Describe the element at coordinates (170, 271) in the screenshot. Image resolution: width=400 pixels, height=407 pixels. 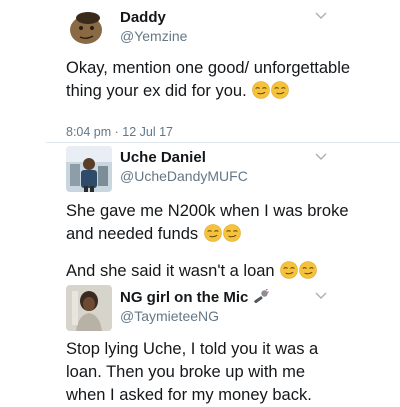
I see `tweet-text-content-2: And she said it wasn't a loan` at that location.